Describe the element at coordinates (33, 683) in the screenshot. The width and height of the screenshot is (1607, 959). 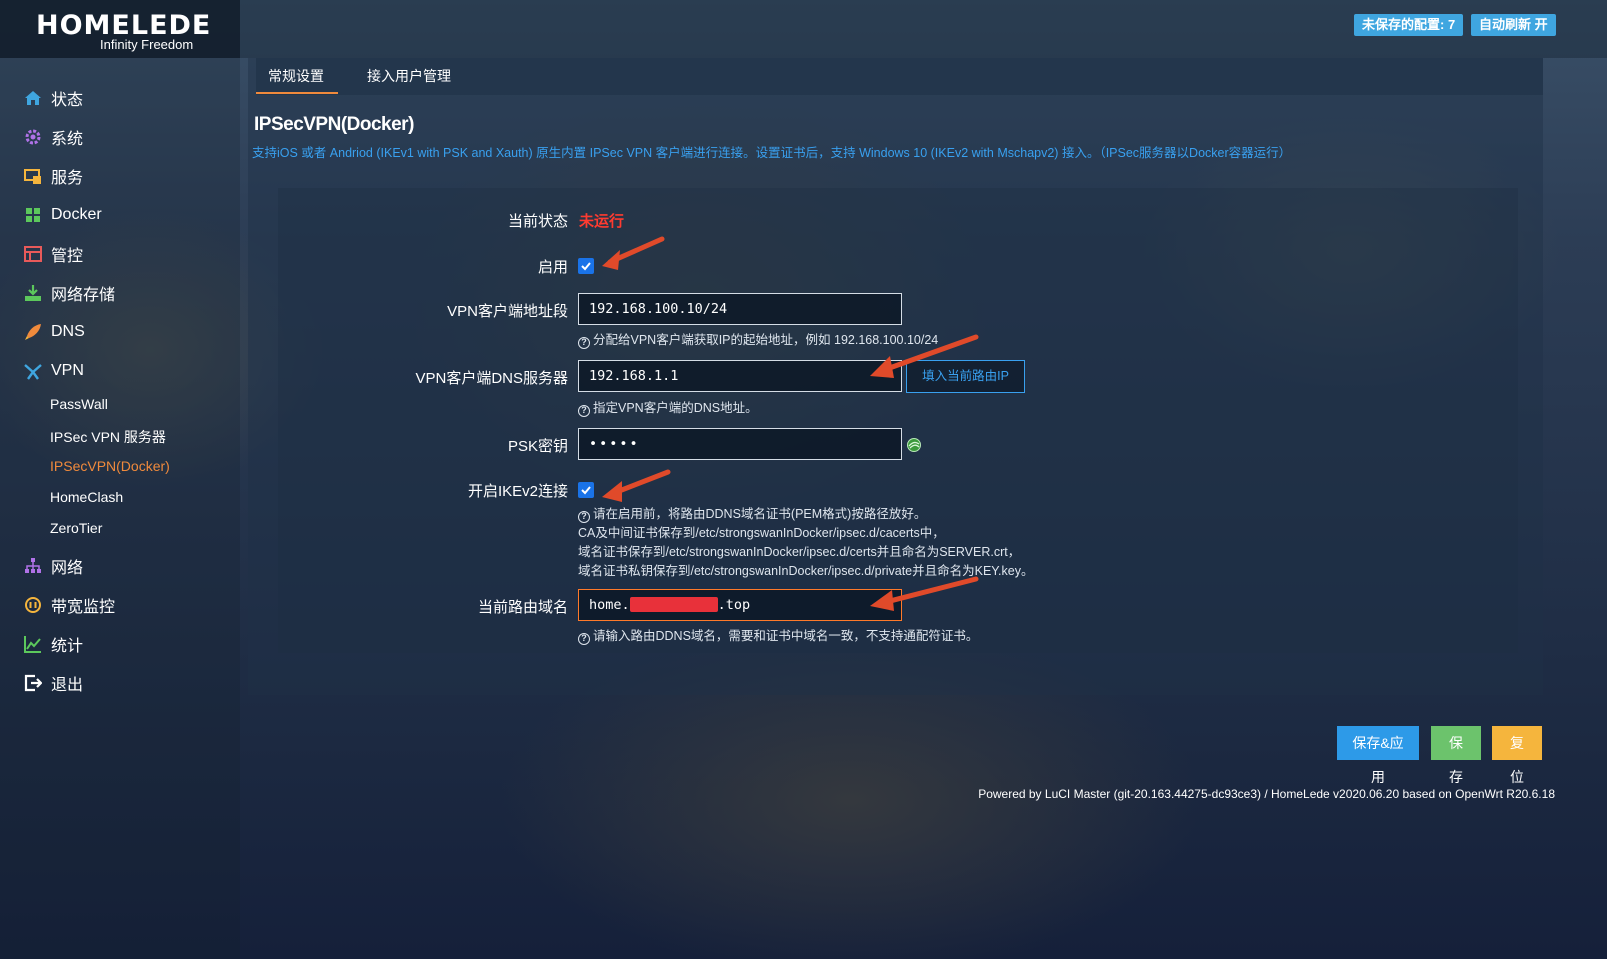
I see `logout-icon` at that location.